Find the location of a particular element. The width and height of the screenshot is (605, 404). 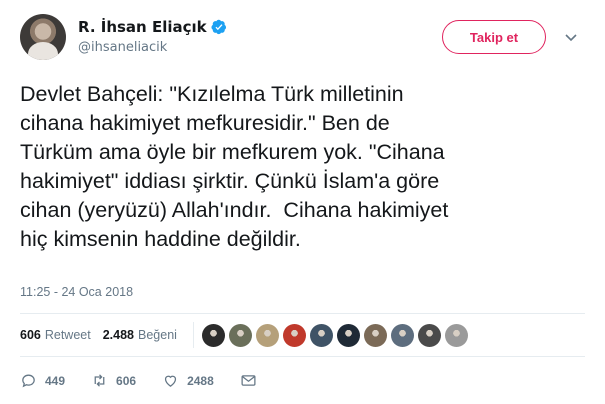

author-name-row: R. İhsan Eliaçık is located at coordinates (152, 27).